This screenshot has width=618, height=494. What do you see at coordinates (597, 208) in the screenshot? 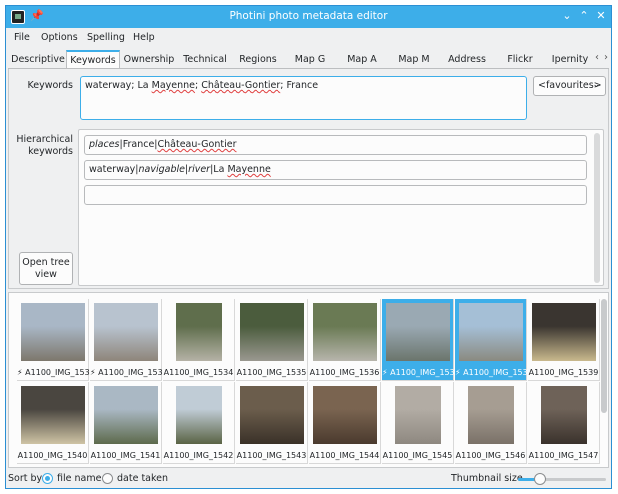
I see `hierarchical-scrollbar` at bounding box center [597, 208].